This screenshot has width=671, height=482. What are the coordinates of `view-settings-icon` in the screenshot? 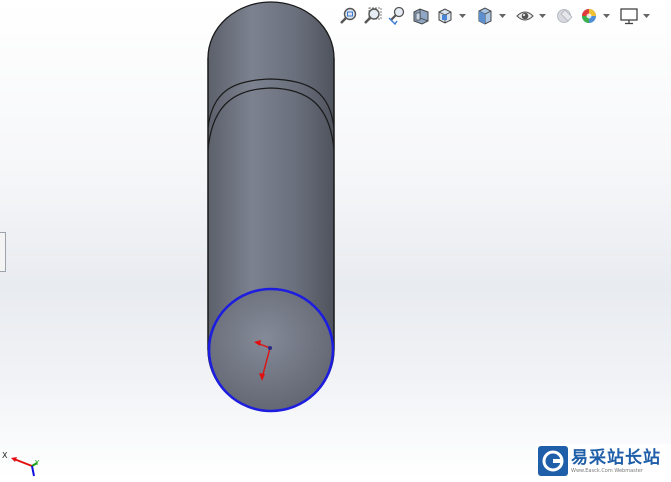 It's located at (629, 16).